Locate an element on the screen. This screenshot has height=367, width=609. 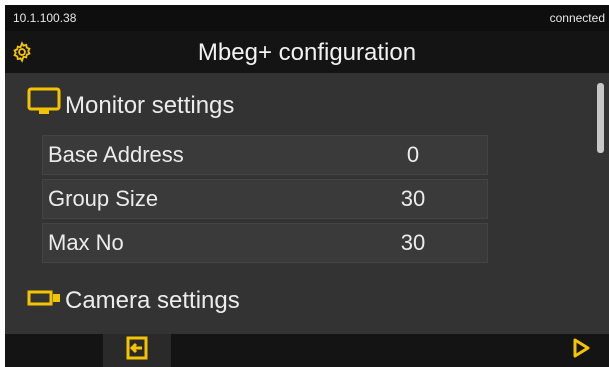
title-bar: Mbeg+ configuration is located at coordinates (307, 52).